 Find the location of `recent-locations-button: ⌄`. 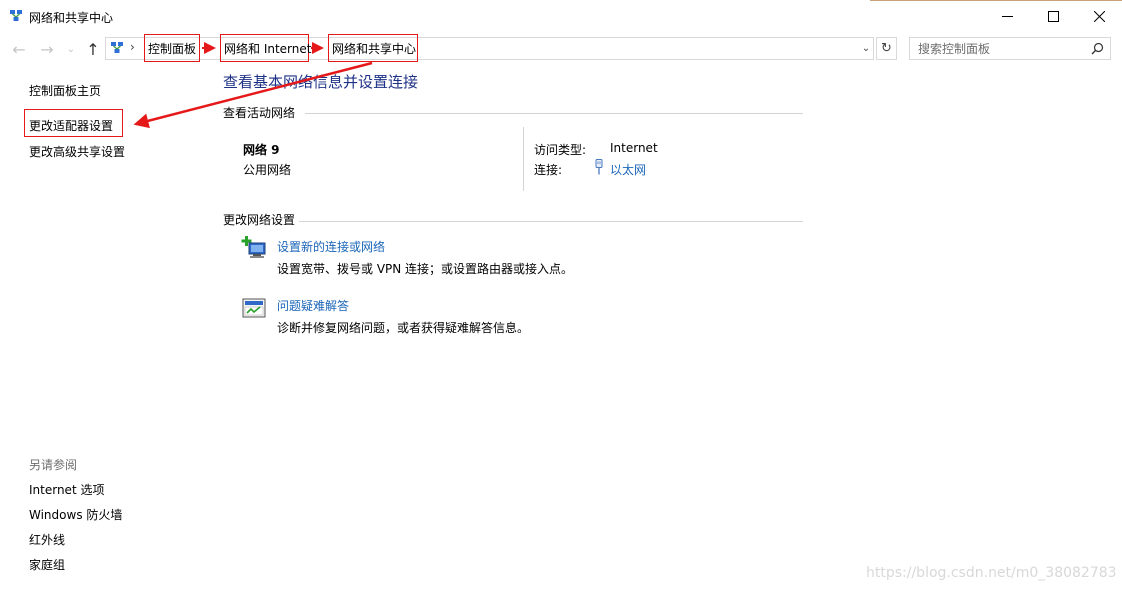

recent-locations-button: ⌄ is located at coordinates (71, 49).